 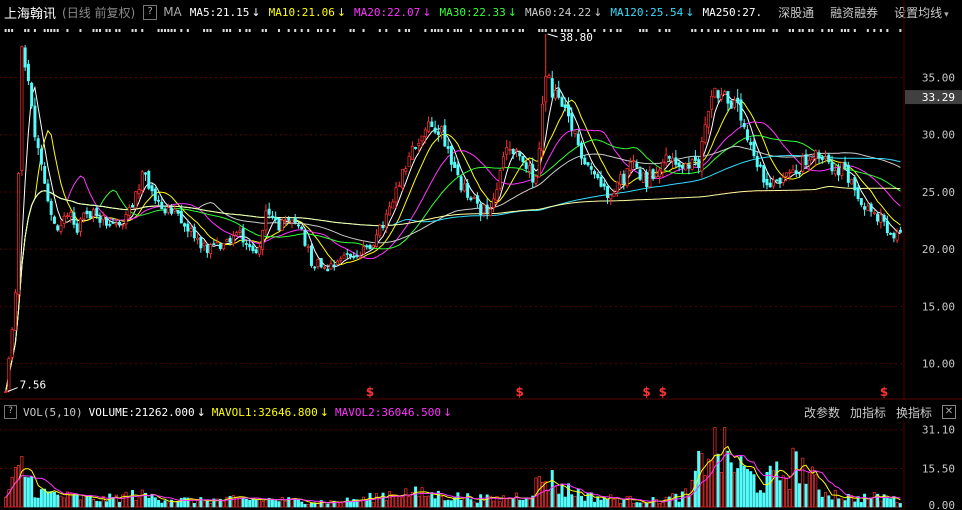 What do you see at coordinates (822, 412) in the screenshot?
I see `edit-params-button: 改参数` at bounding box center [822, 412].